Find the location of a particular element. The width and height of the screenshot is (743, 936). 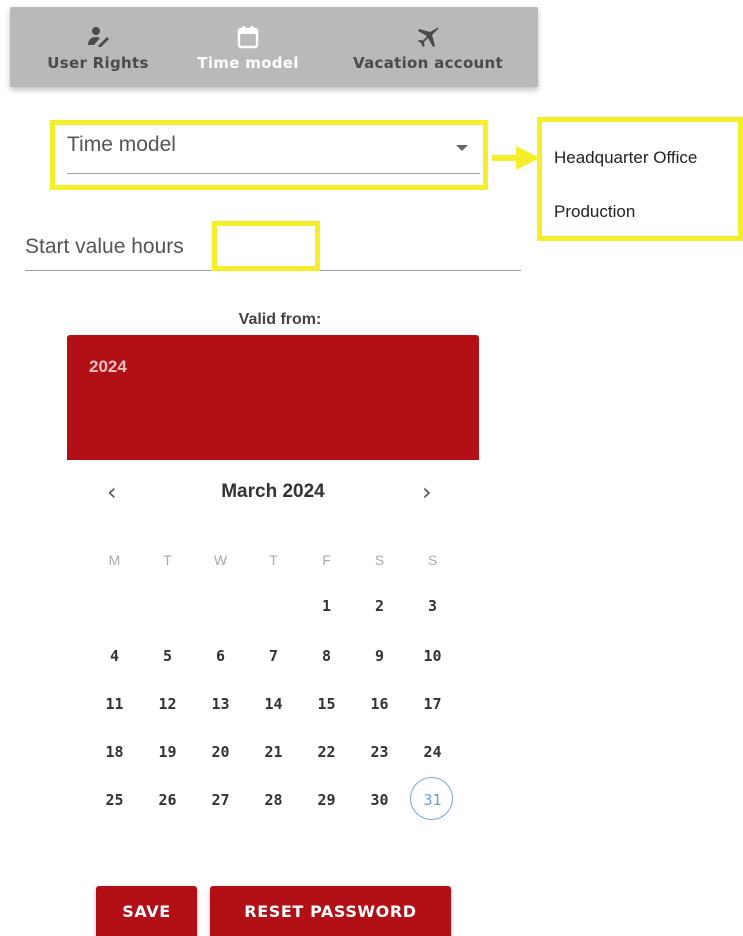

calendar-day-today: 31 is located at coordinates (432, 798).